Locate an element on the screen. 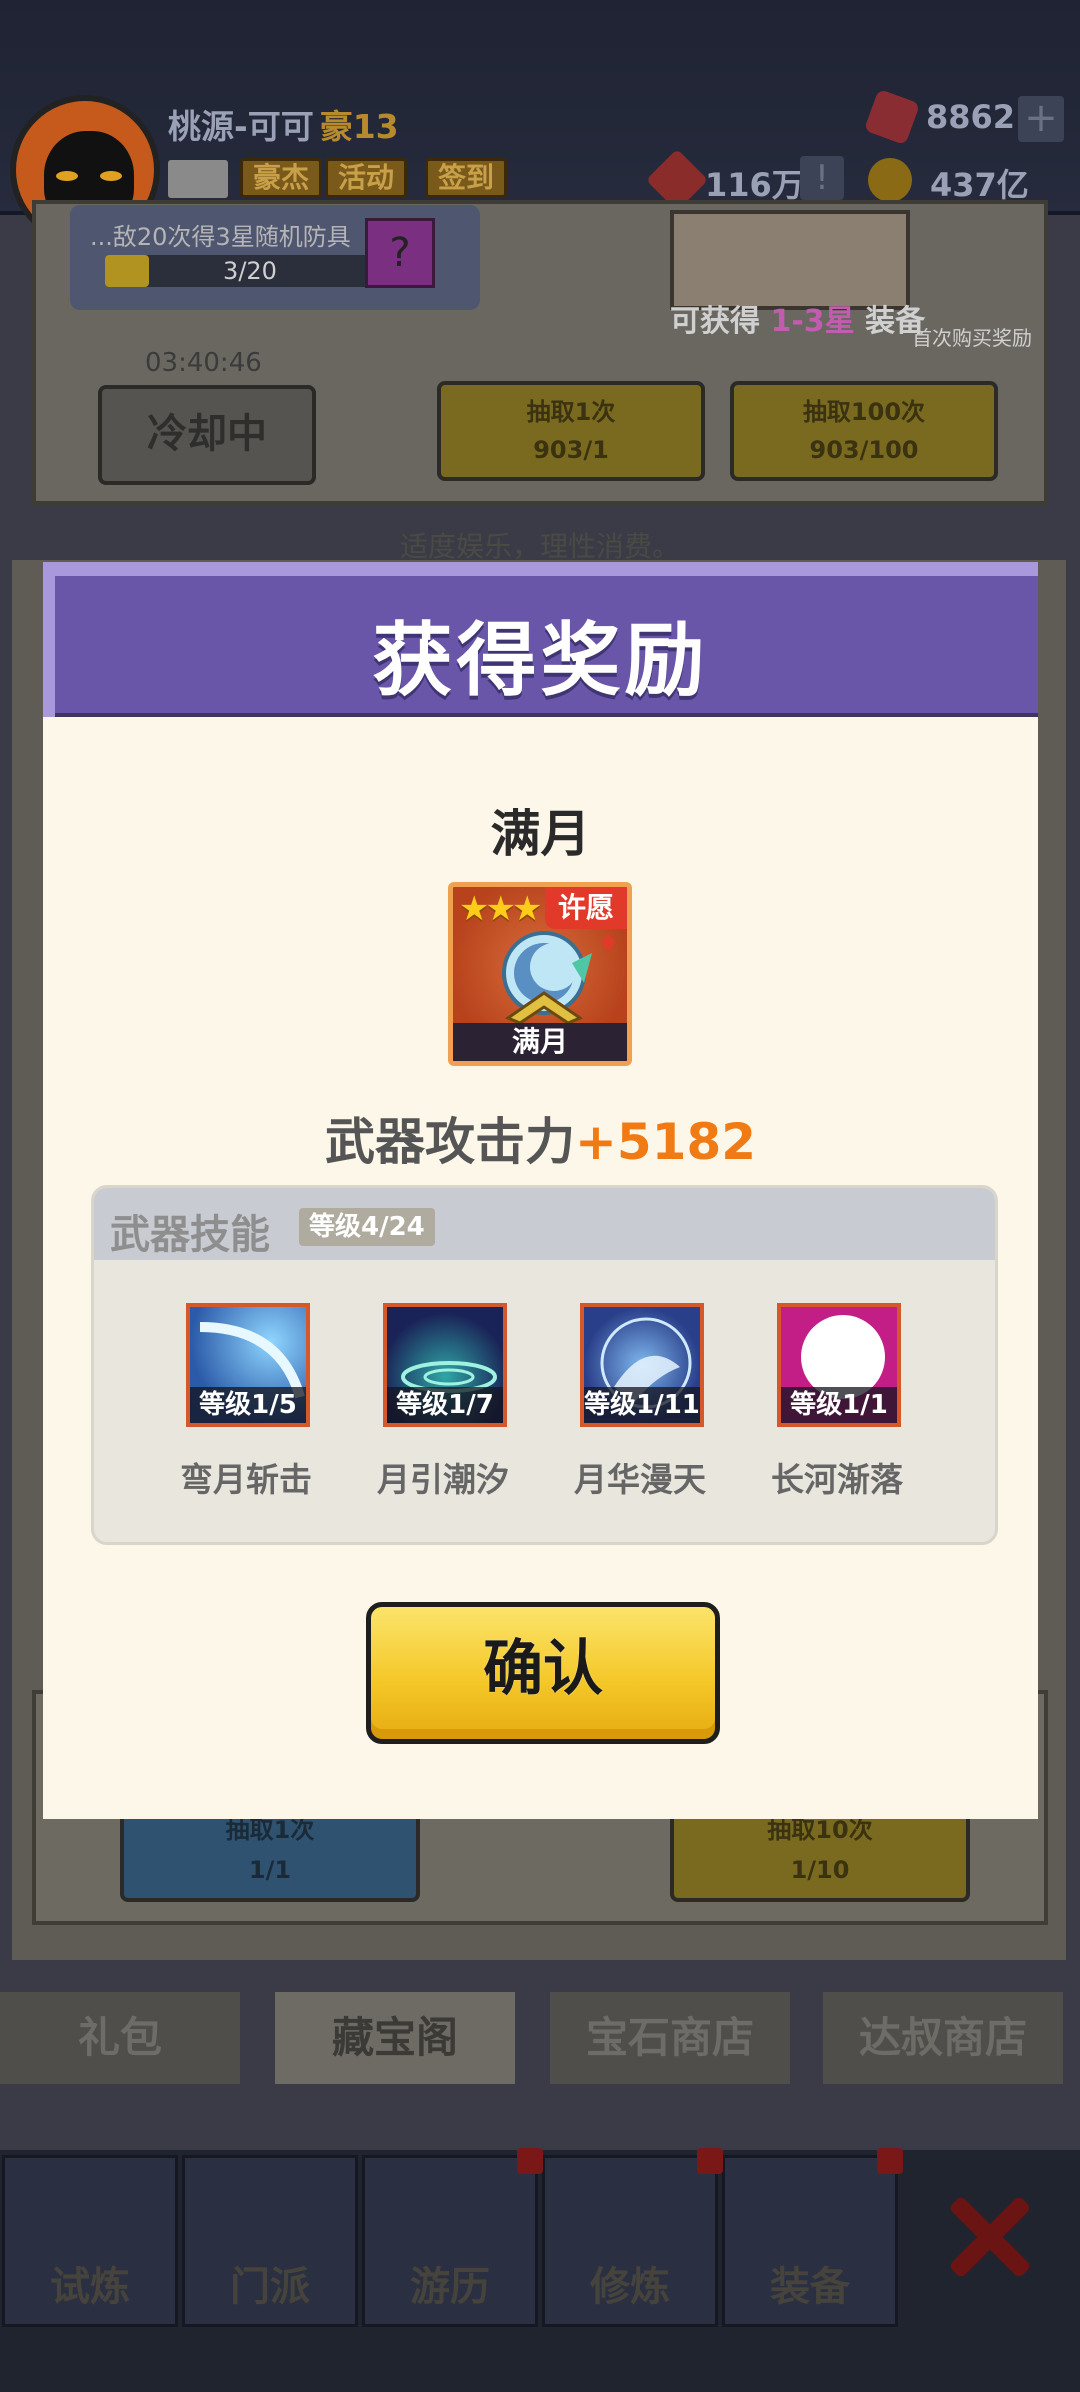 This screenshot has height=2392, width=1080. tab-uncle-shop: 达叔商店 is located at coordinates (943, 2038).